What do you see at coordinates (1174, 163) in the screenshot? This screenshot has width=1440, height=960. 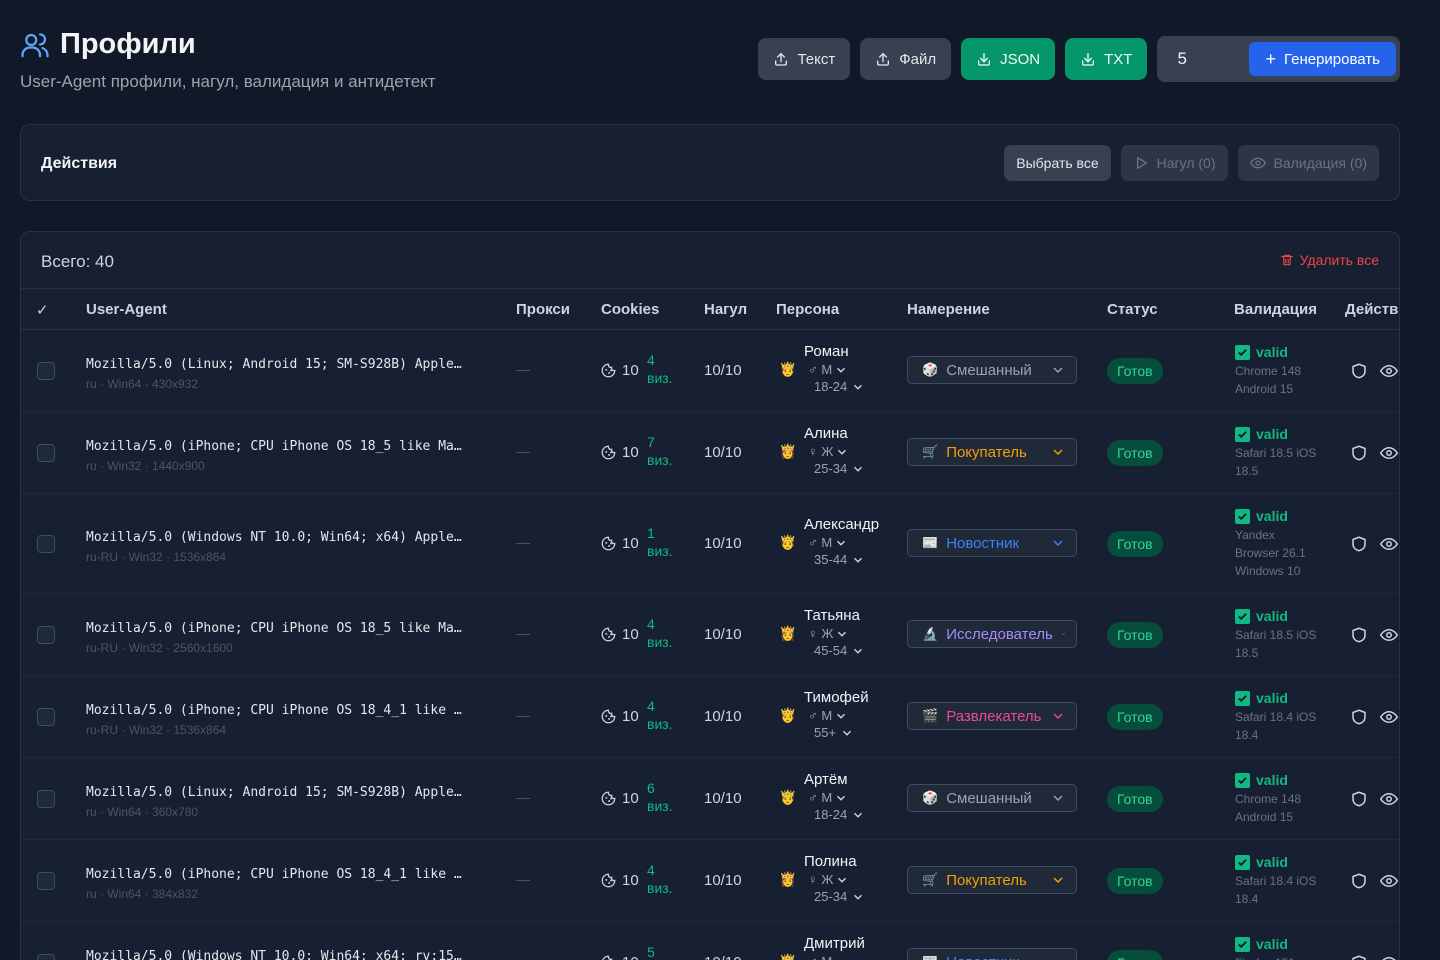 I see `nagul-button: Нагул (0)` at bounding box center [1174, 163].